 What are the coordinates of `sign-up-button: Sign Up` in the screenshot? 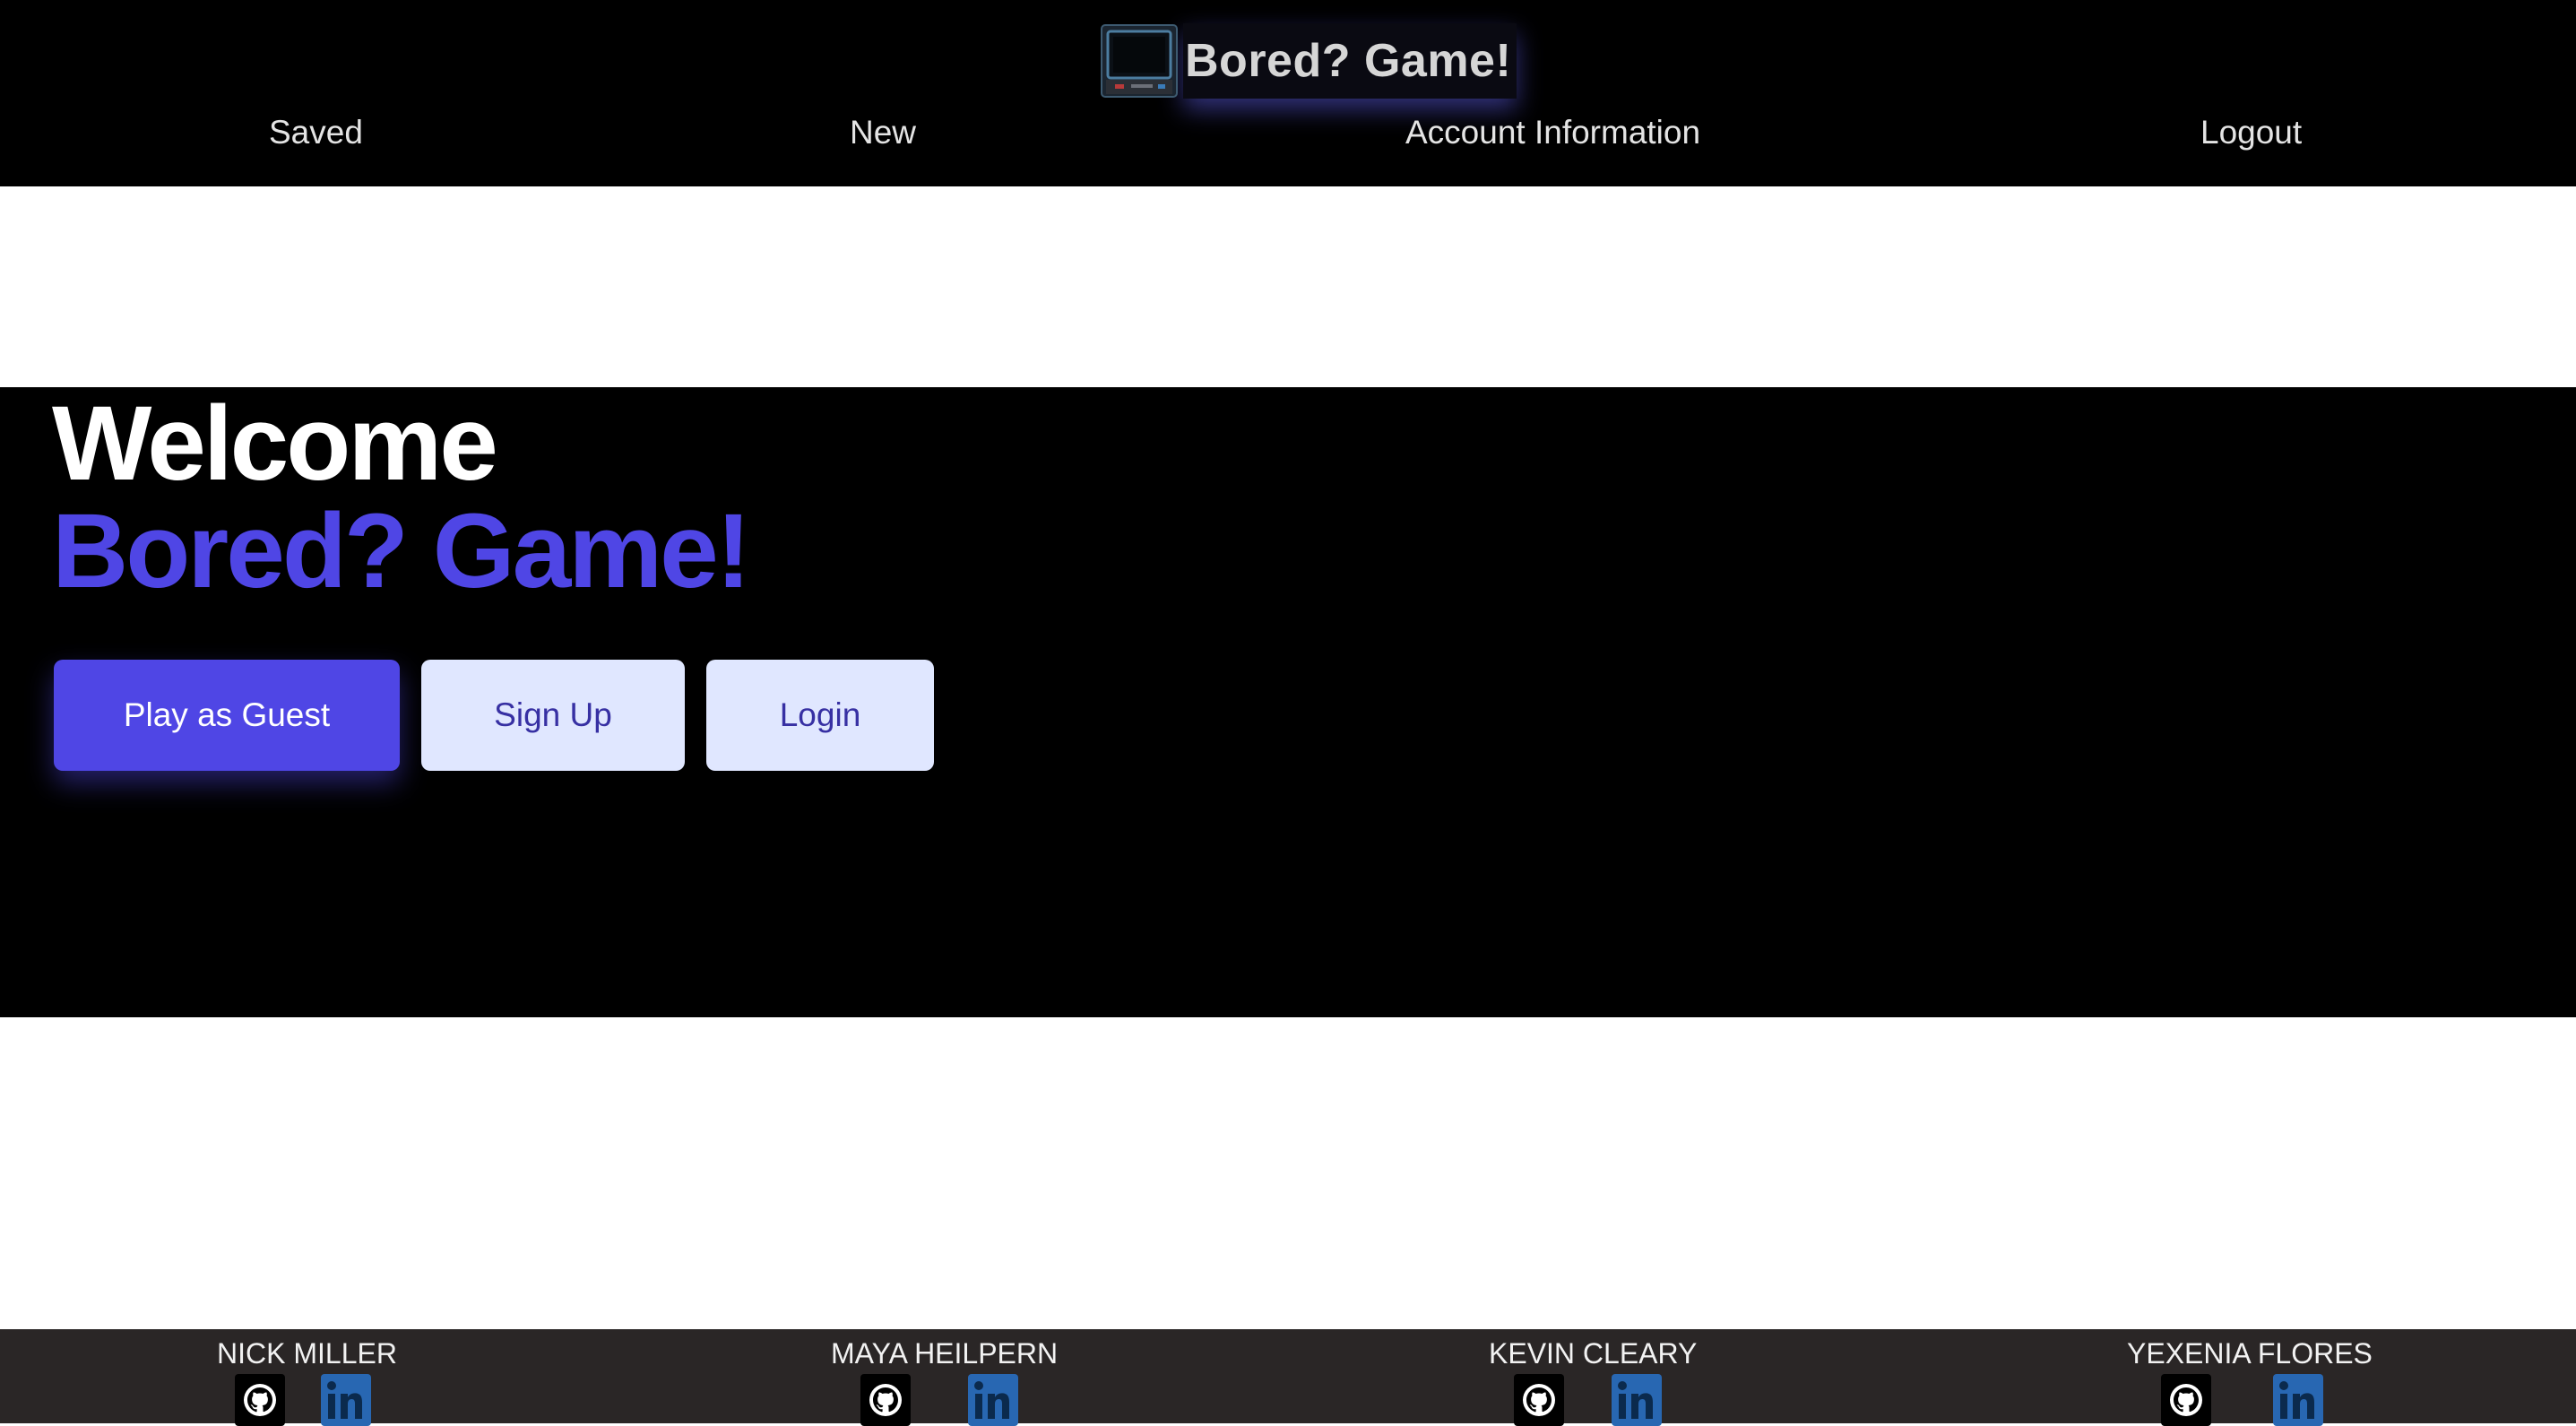 It's located at (553, 715).